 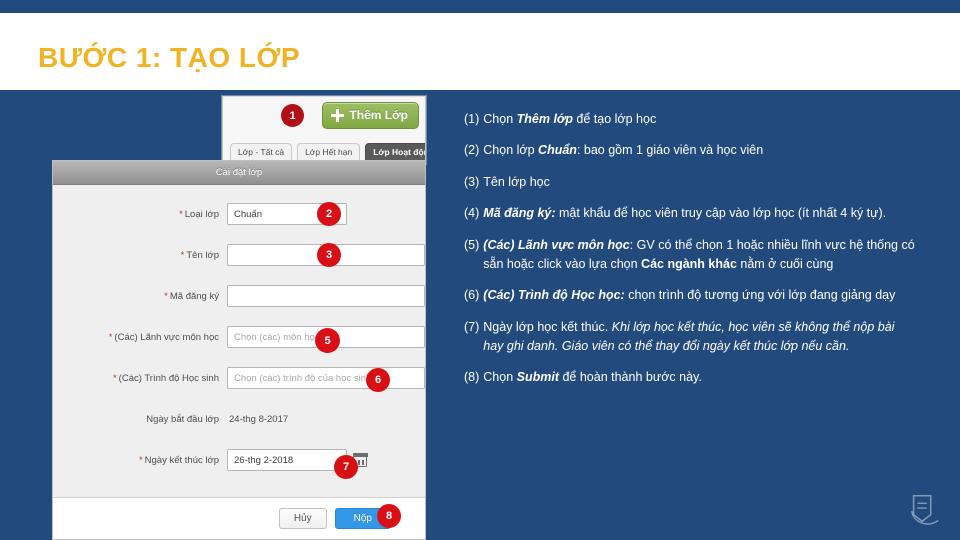 I want to click on slide-top-accent-bar, so click(x=480, y=6).